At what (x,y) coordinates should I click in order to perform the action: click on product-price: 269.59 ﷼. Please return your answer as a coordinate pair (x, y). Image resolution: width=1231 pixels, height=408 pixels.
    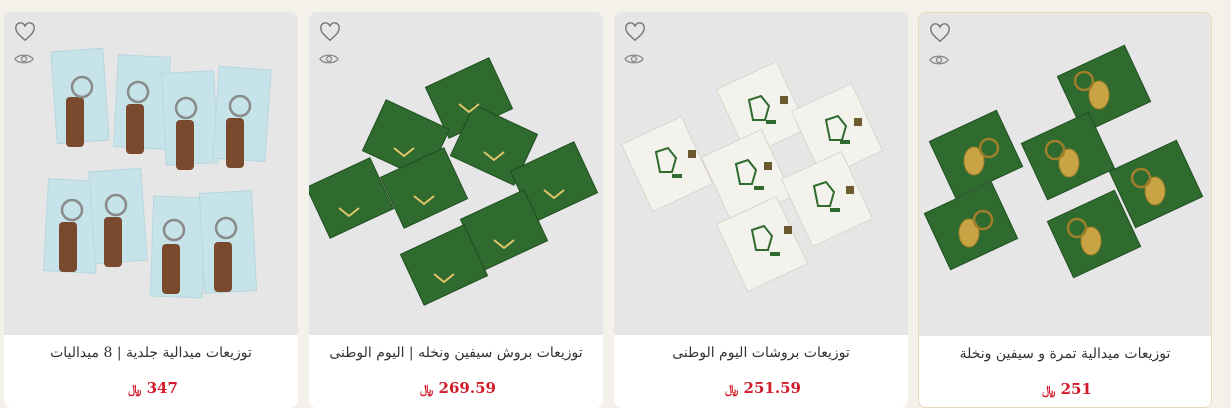
    Looking at the image, I should click on (456, 388).